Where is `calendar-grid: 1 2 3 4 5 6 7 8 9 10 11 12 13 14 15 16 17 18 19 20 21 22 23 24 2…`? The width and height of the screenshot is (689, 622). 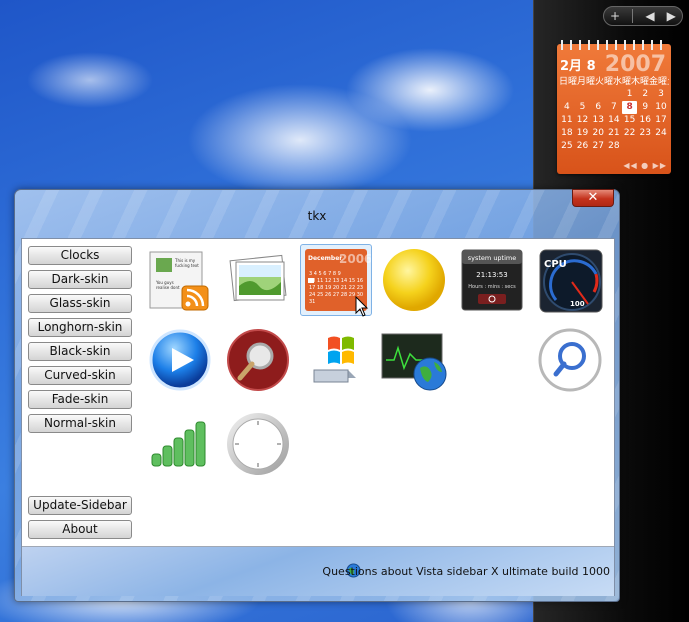
calendar-grid: 1 2 3 4 5 6 7 8 9 10 11 12 13 14 15 16 17 18 19 20 21 22 23 24 2… is located at coordinates (614, 120).